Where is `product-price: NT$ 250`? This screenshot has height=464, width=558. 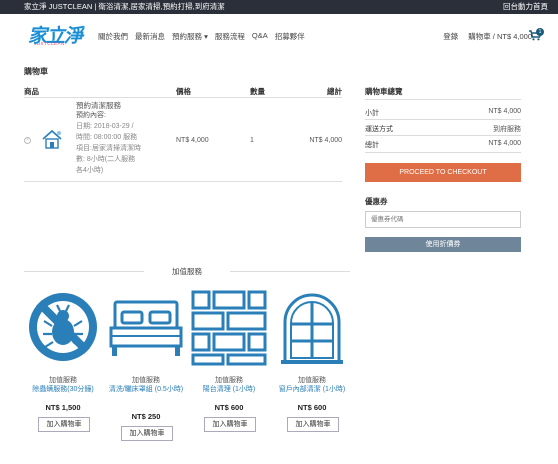
product-price: NT$ 250 is located at coordinates (146, 416).